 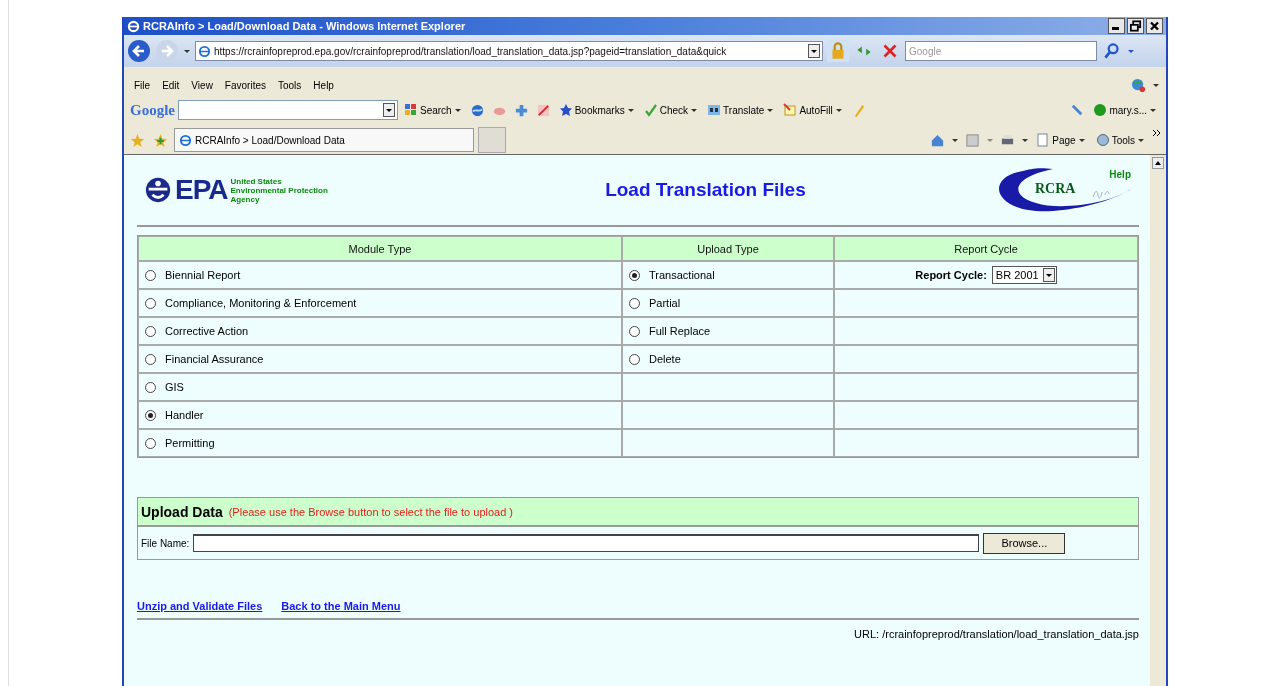 I want to click on google-logo: Google, so click(x=152, y=110).